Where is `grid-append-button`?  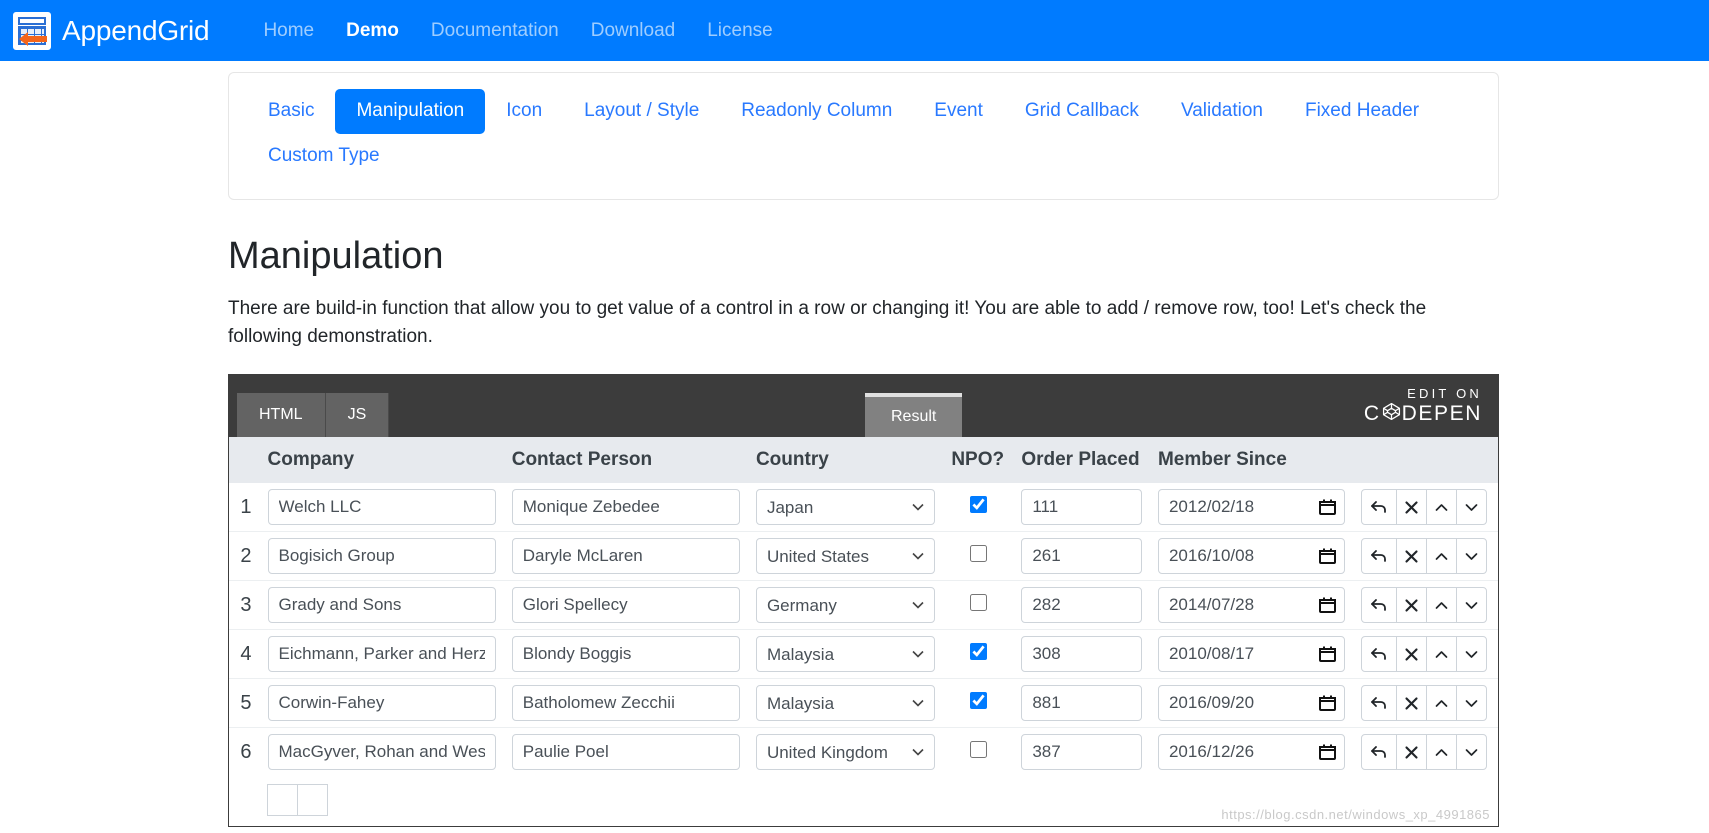 grid-append-button is located at coordinates (282, 800).